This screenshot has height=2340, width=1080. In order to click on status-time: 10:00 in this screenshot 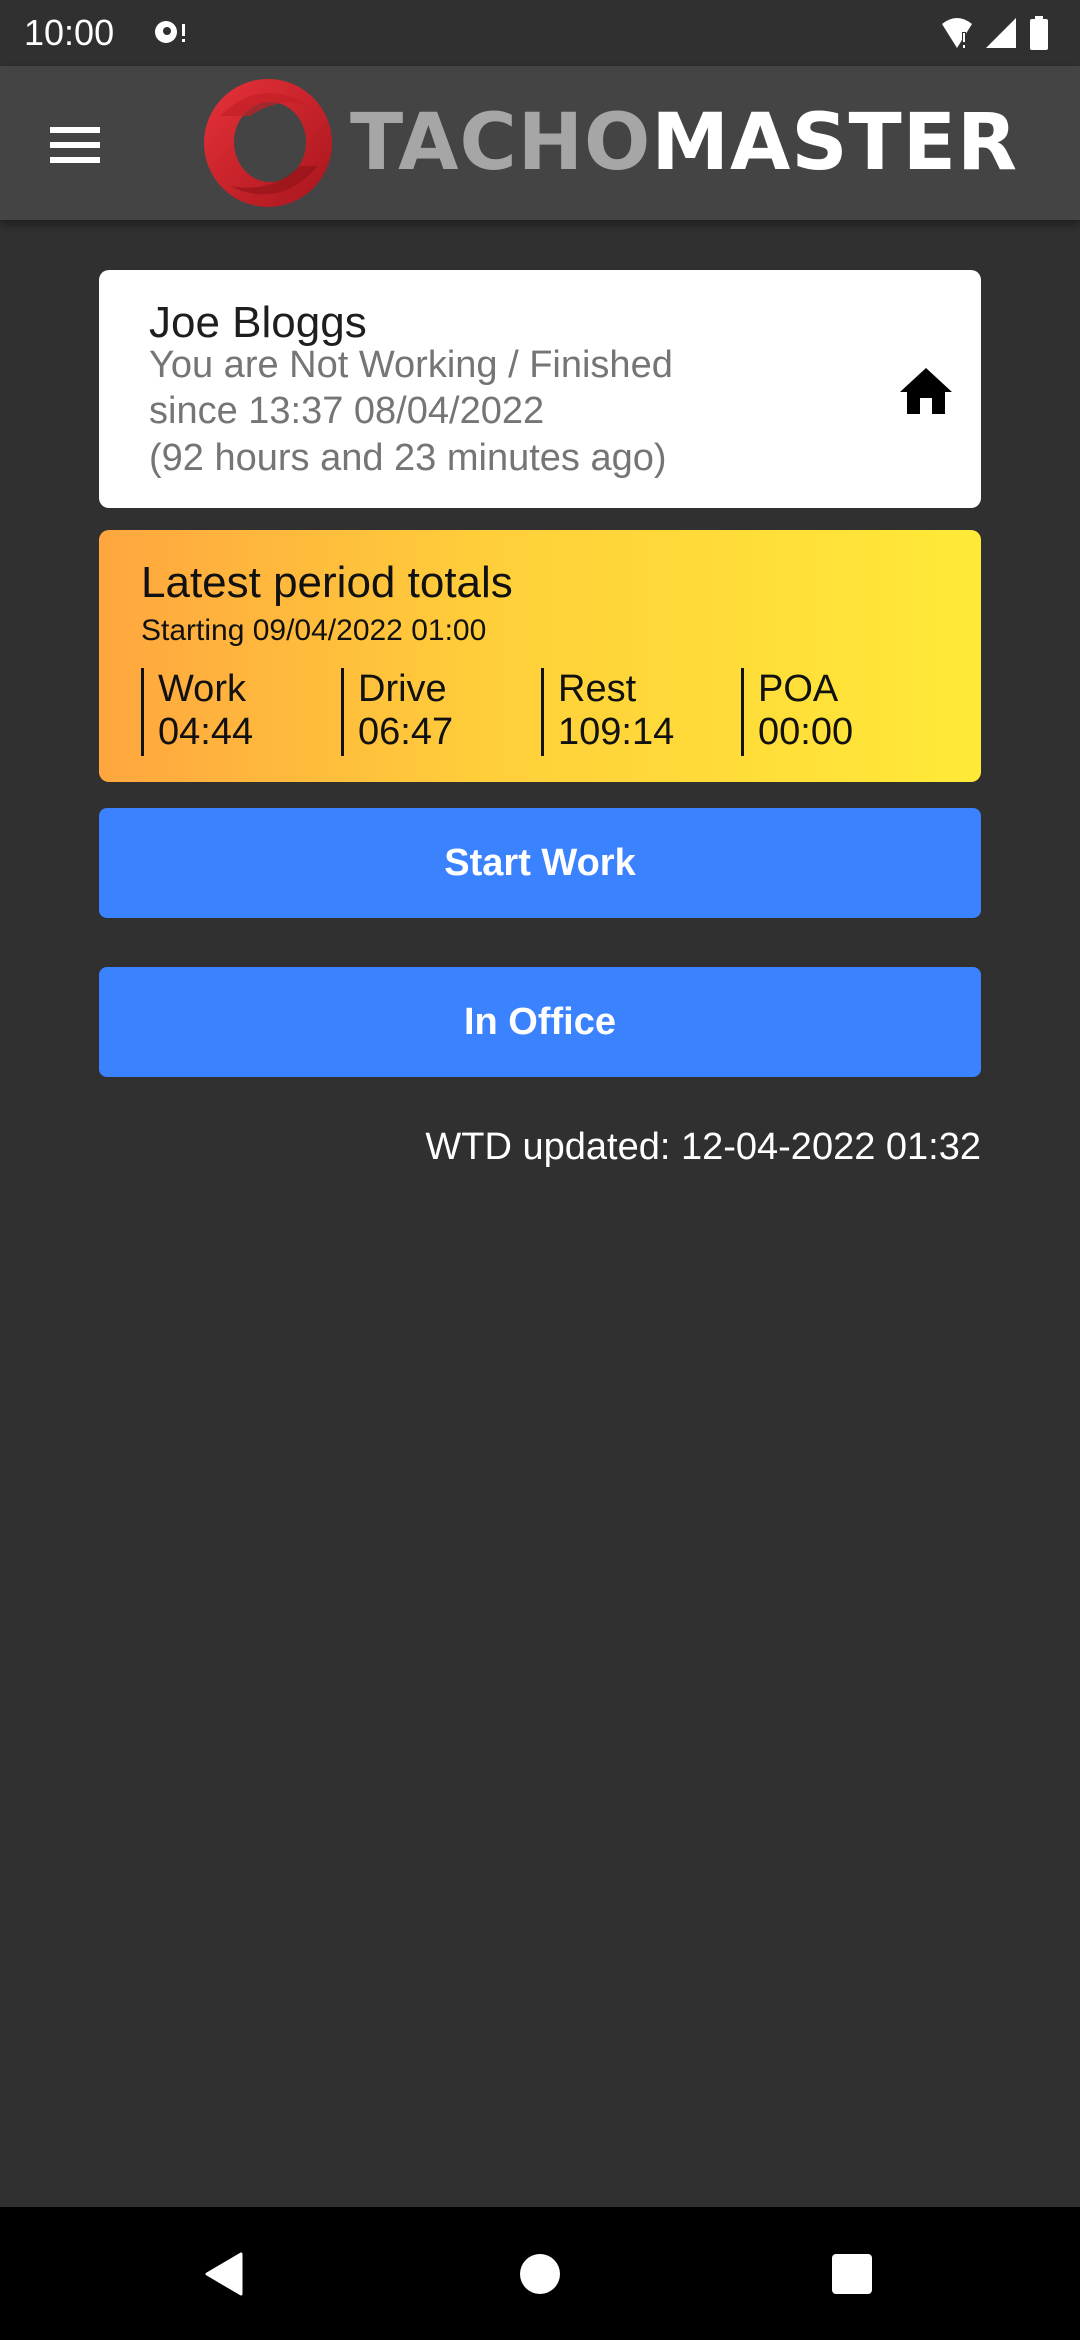, I will do `click(69, 32)`.